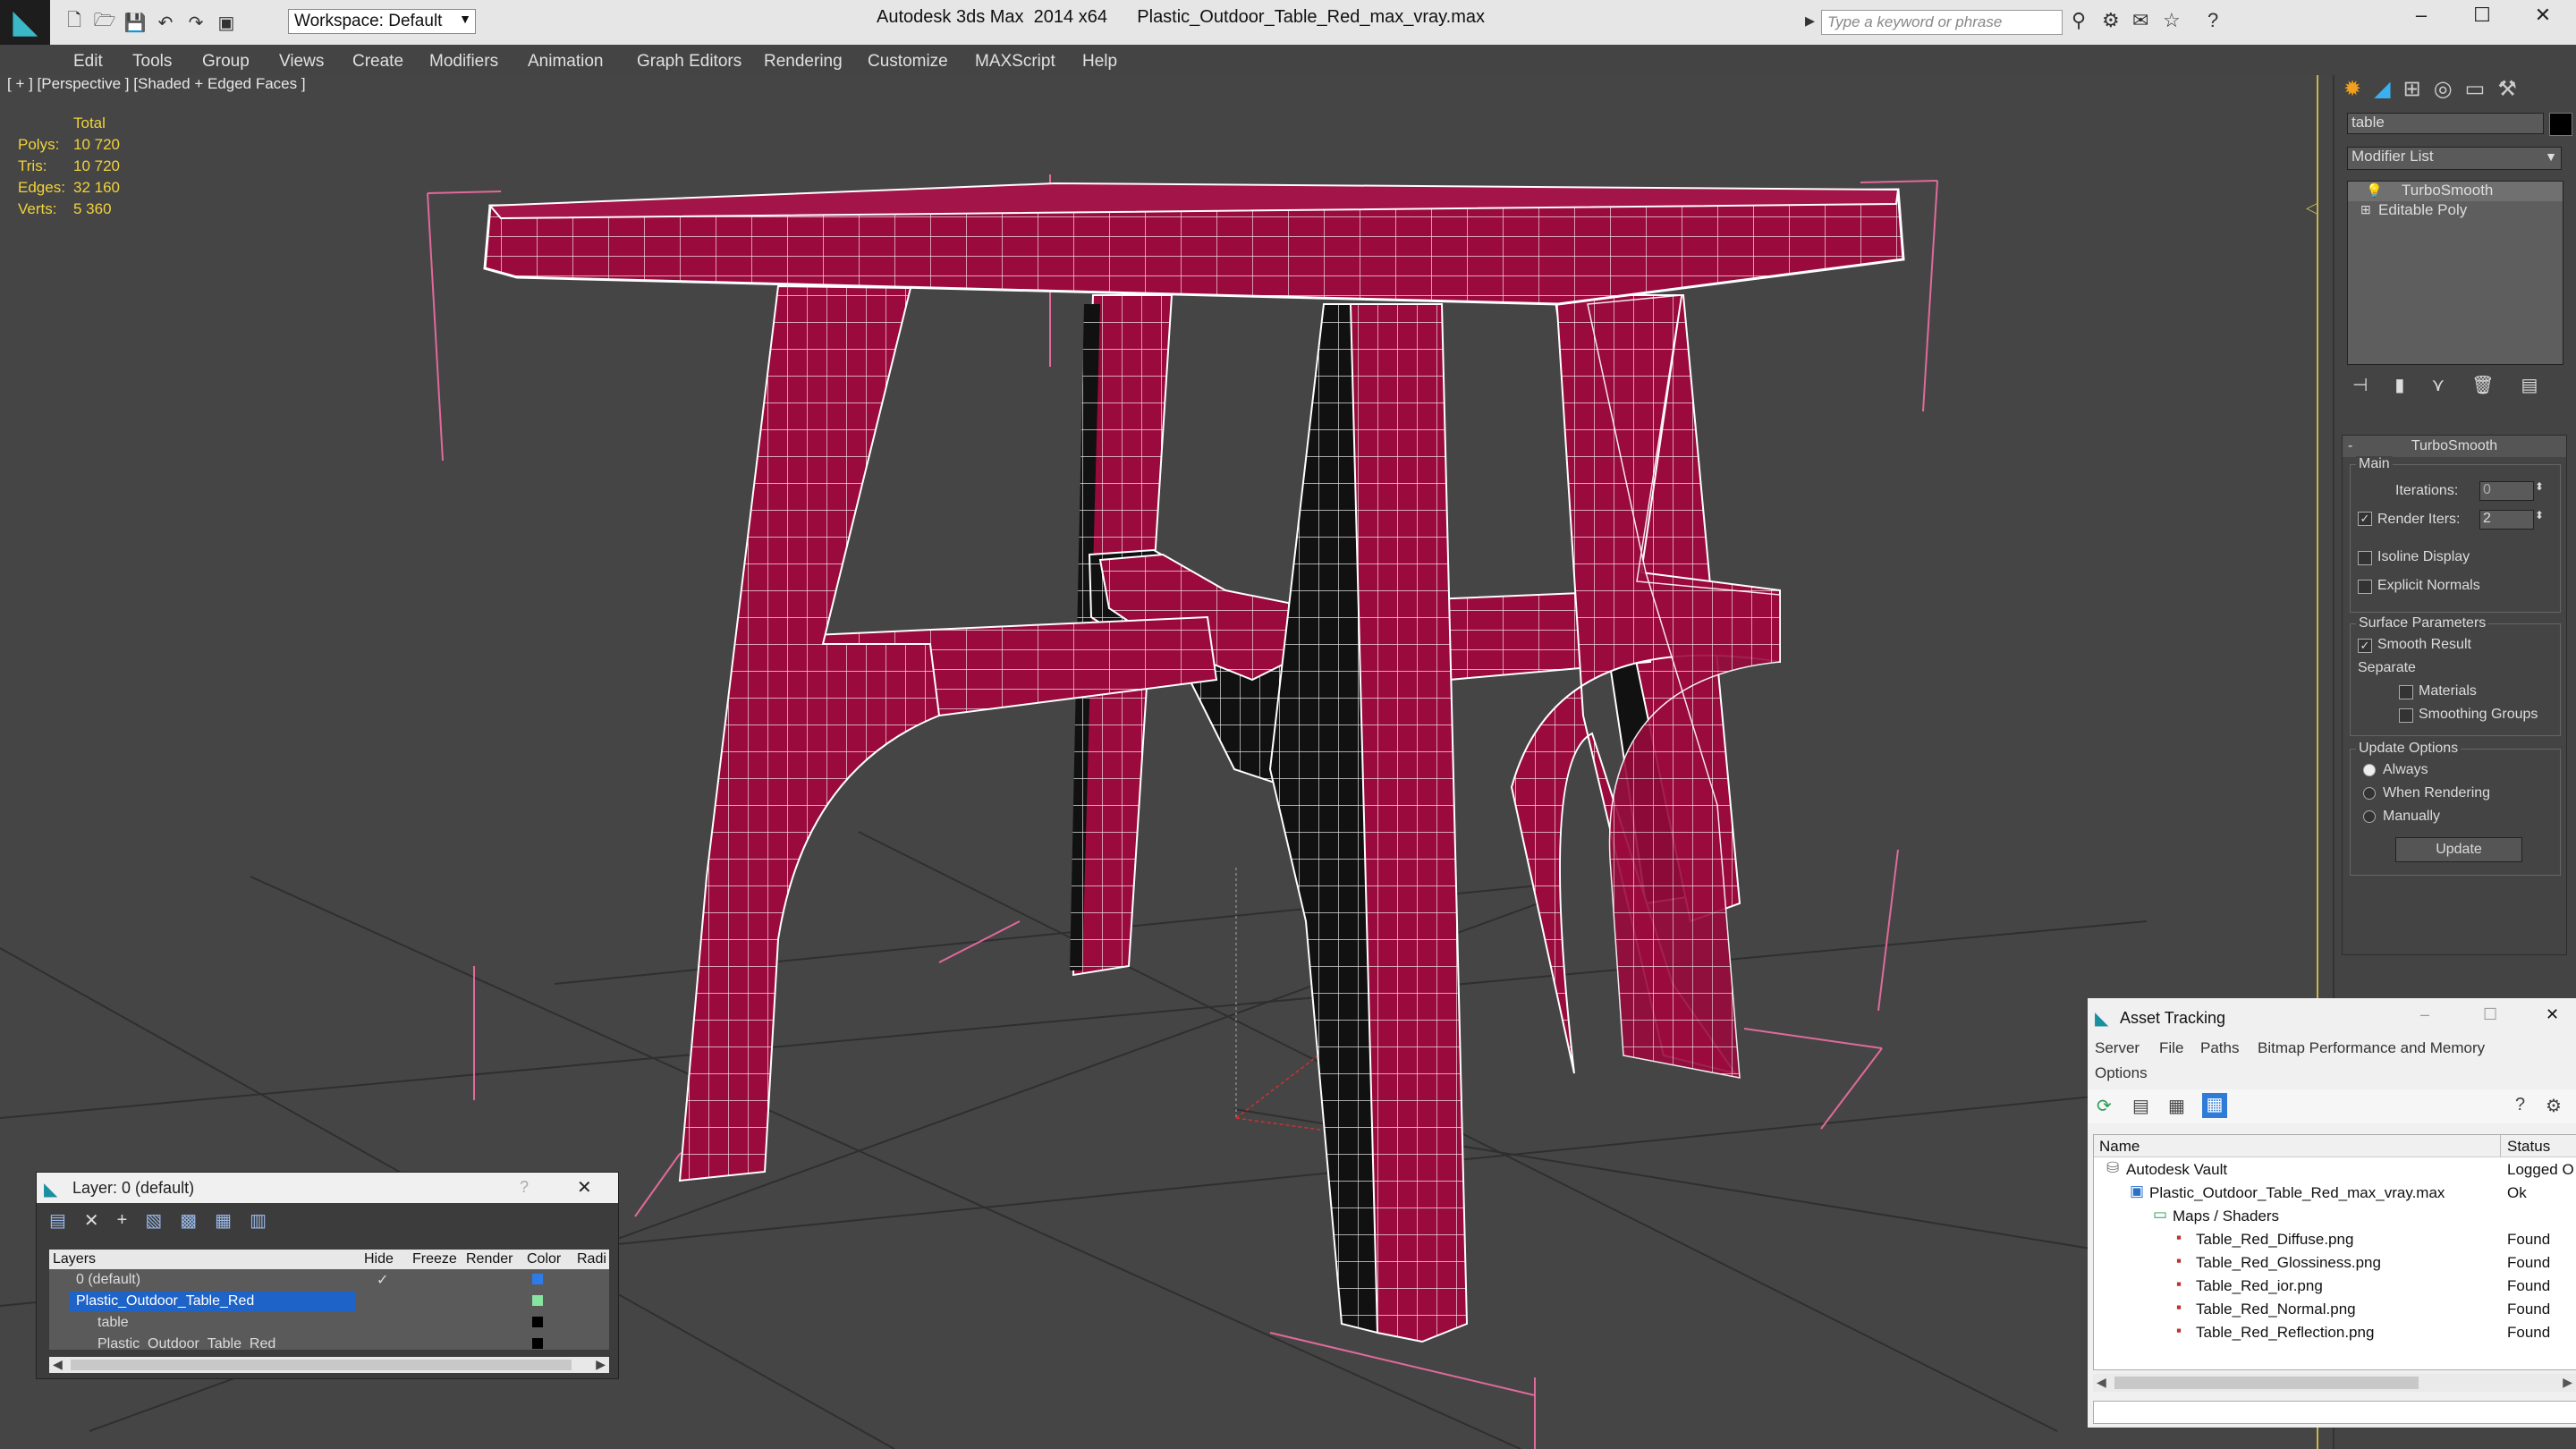 The height and width of the screenshot is (1449, 2576). What do you see at coordinates (2140, 20) in the screenshot?
I see `communication-icon: ✉` at bounding box center [2140, 20].